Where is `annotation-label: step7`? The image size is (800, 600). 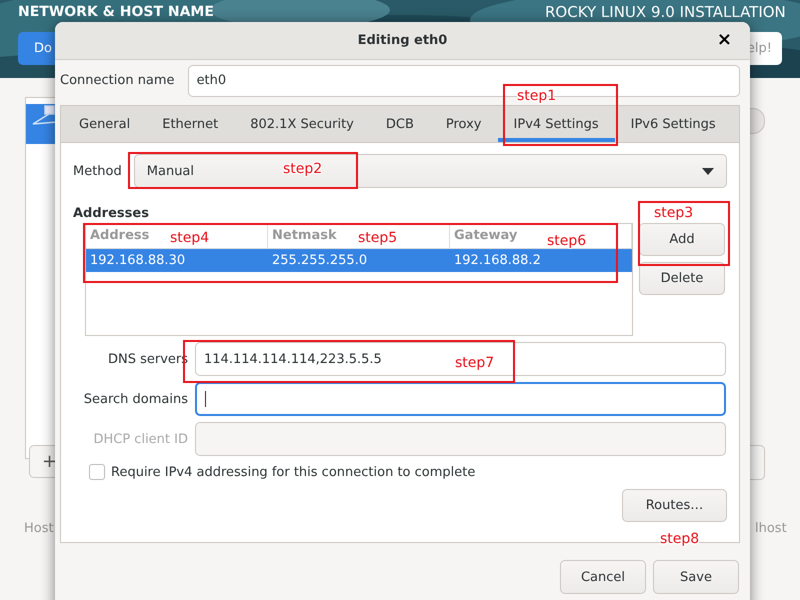 annotation-label: step7 is located at coordinates (474, 363).